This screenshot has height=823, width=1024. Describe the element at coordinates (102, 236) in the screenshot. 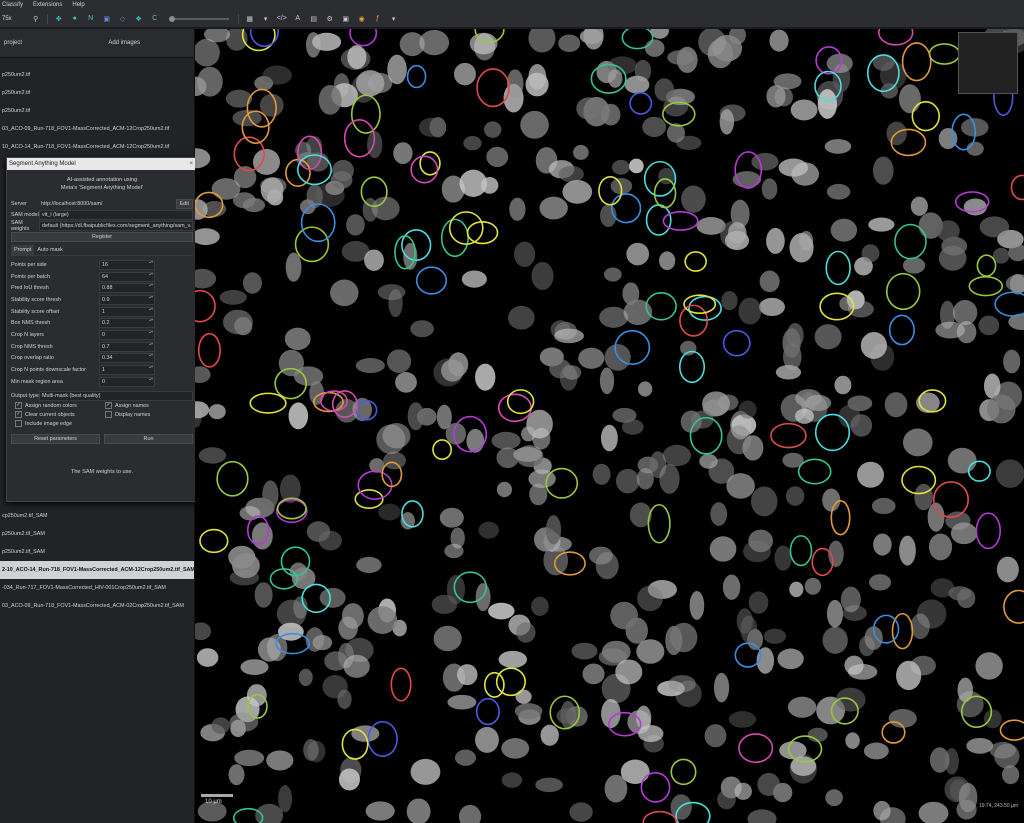

I see `register-button: Register` at that location.